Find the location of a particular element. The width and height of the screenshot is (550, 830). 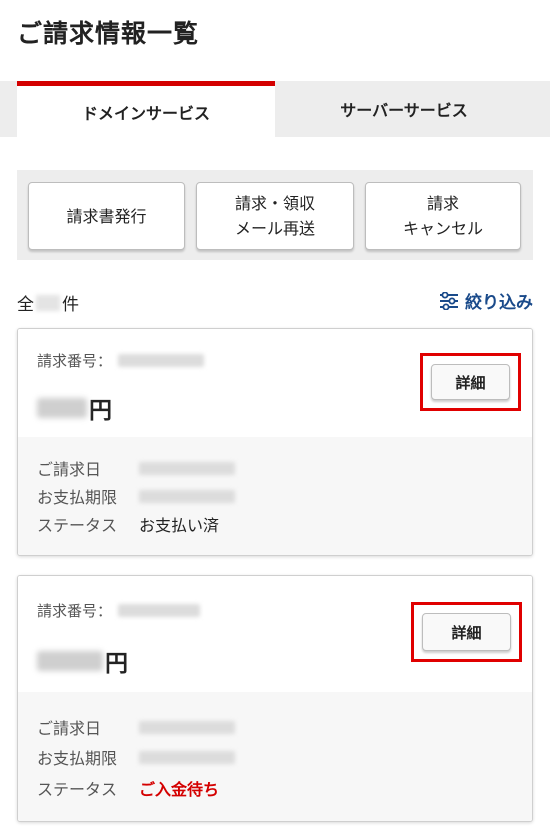

info-row-status: ステータス お支払い済 is located at coordinates (128, 524).